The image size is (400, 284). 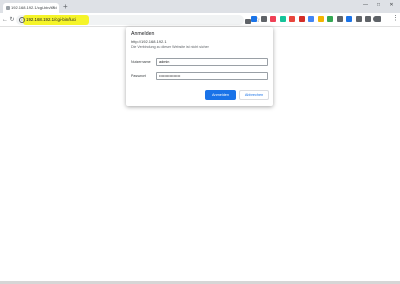 What do you see at coordinates (339, 19) in the screenshot?
I see `box-ext-icon` at bounding box center [339, 19].